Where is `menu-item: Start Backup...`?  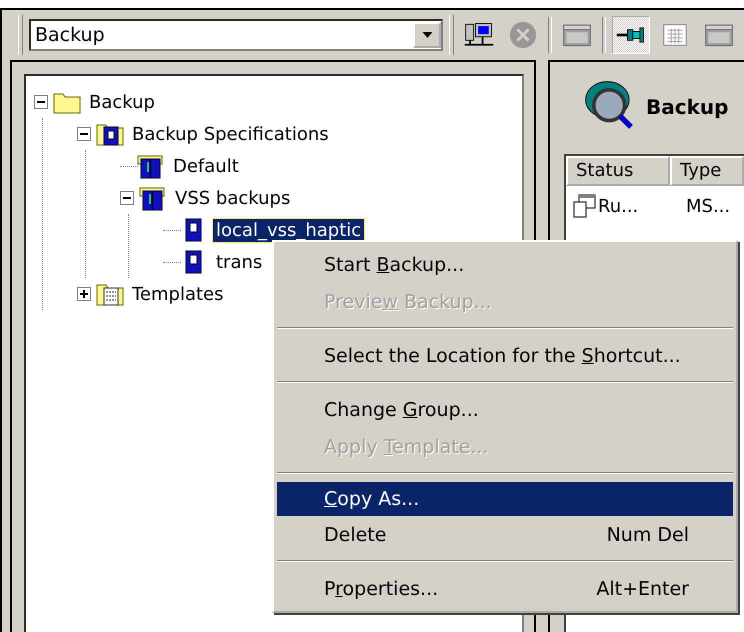
menu-item: Start Backup... is located at coordinates (505, 264).